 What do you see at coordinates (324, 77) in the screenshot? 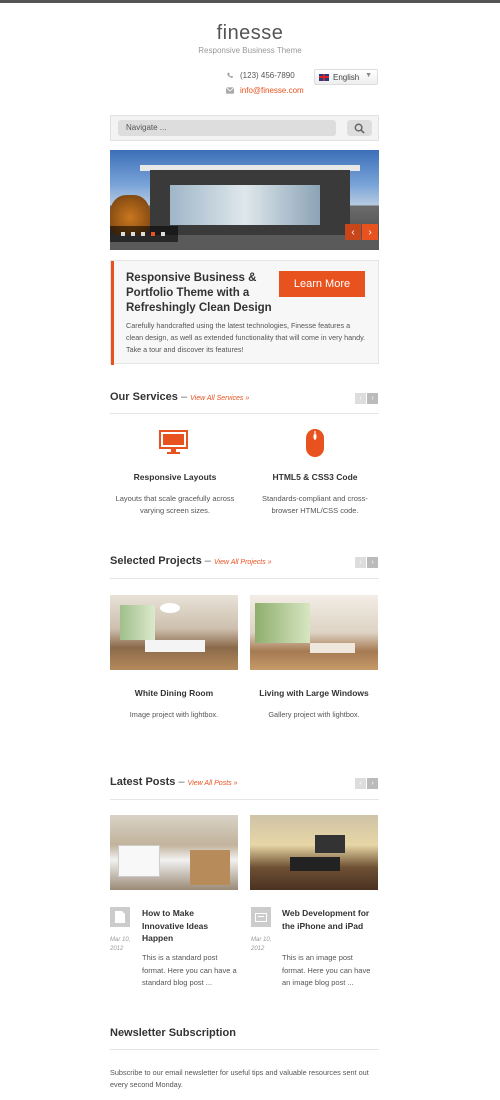
I see `uk-flag-icon` at bounding box center [324, 77].